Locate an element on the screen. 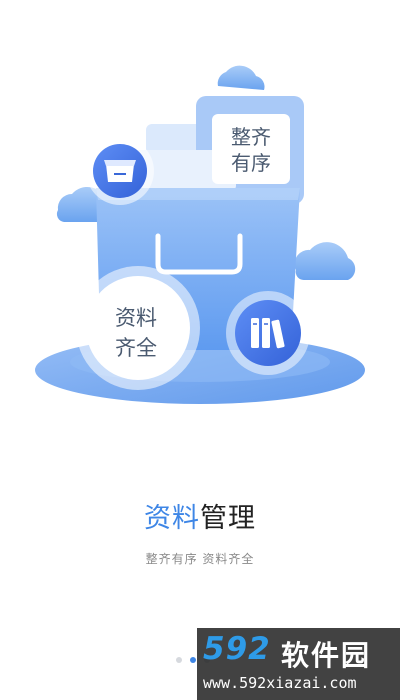  page-subtitle: 整齐有序 资料齐全 is located at coordinates (200, 559).